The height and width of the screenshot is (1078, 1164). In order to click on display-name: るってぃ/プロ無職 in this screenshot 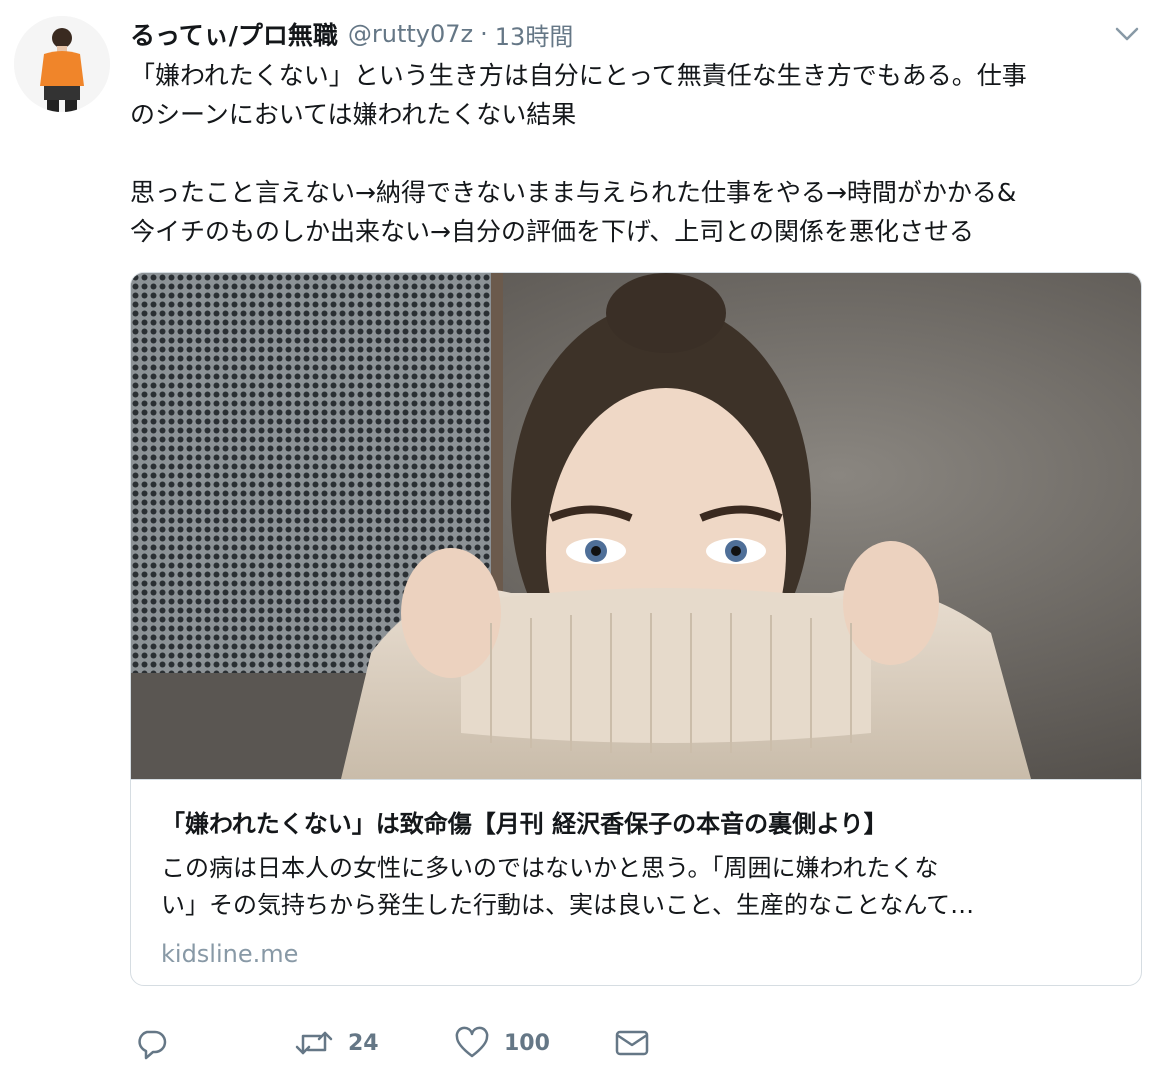, I will do `click(234, 34)`.